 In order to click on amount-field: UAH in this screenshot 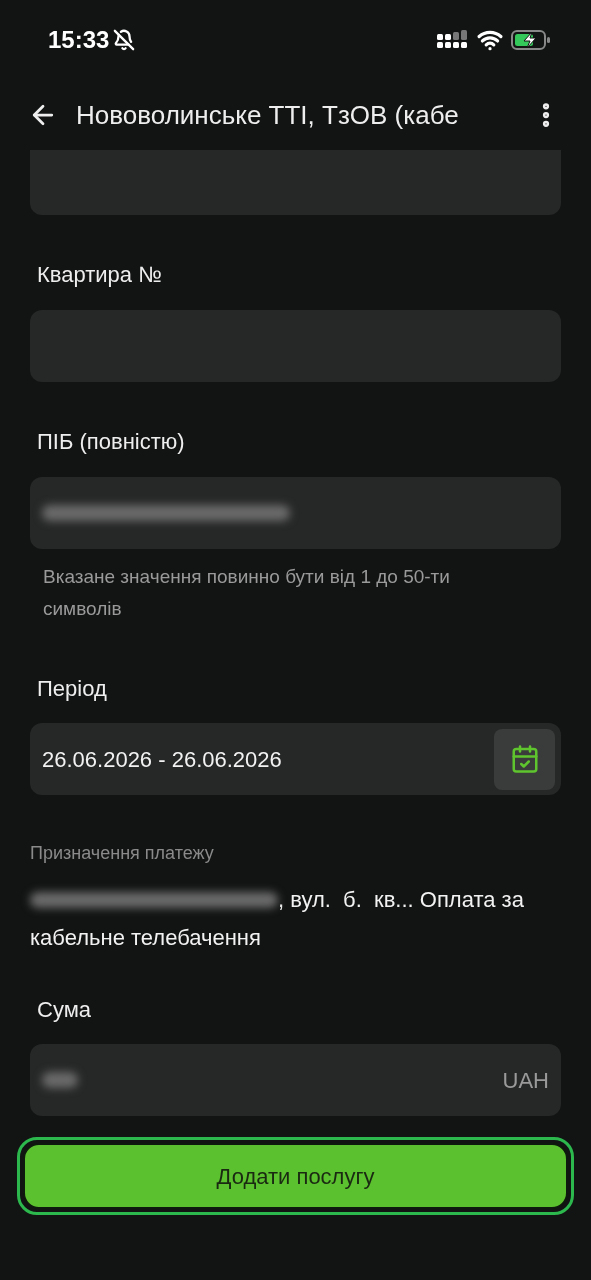, I will do `click(295, 1080)`.